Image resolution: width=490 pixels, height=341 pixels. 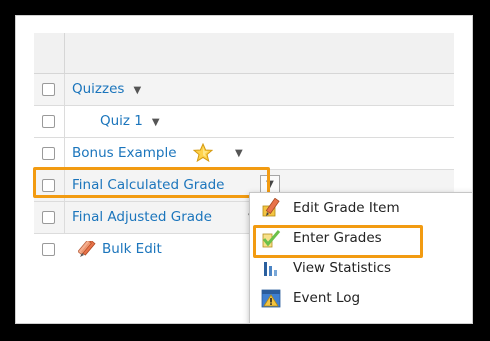 I want to click on header-checkbox-column, so click(x=49, y=53).